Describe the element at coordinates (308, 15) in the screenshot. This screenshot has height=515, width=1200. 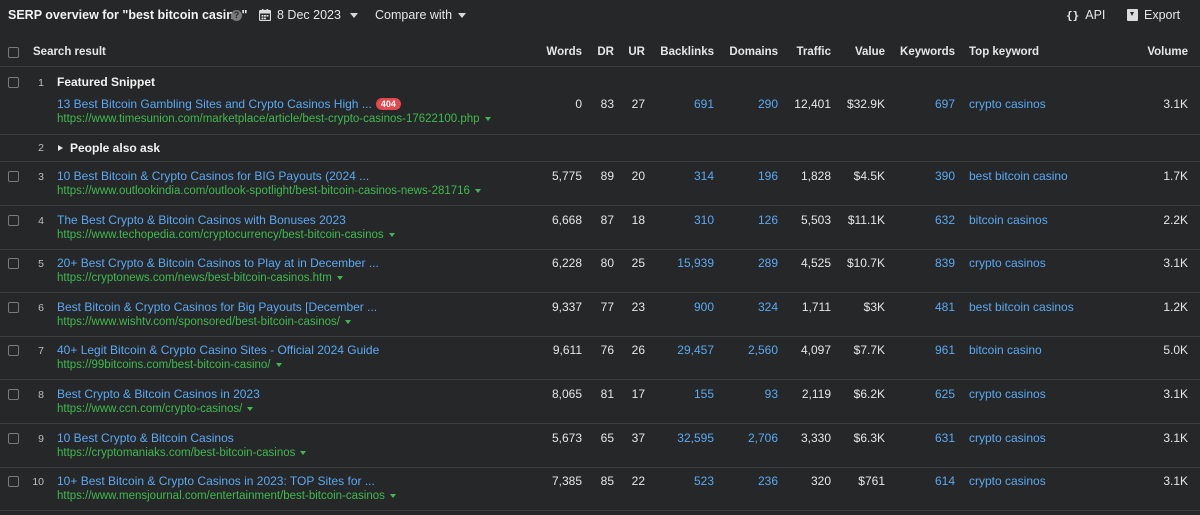
I see `date-picker-button: 8 Dec 2023` at that location.